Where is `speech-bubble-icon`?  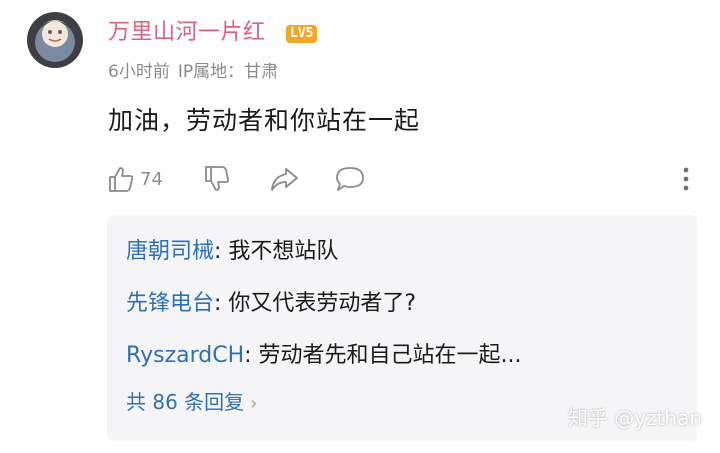
speech-bubble-icon is located at coordinates (350, 179).